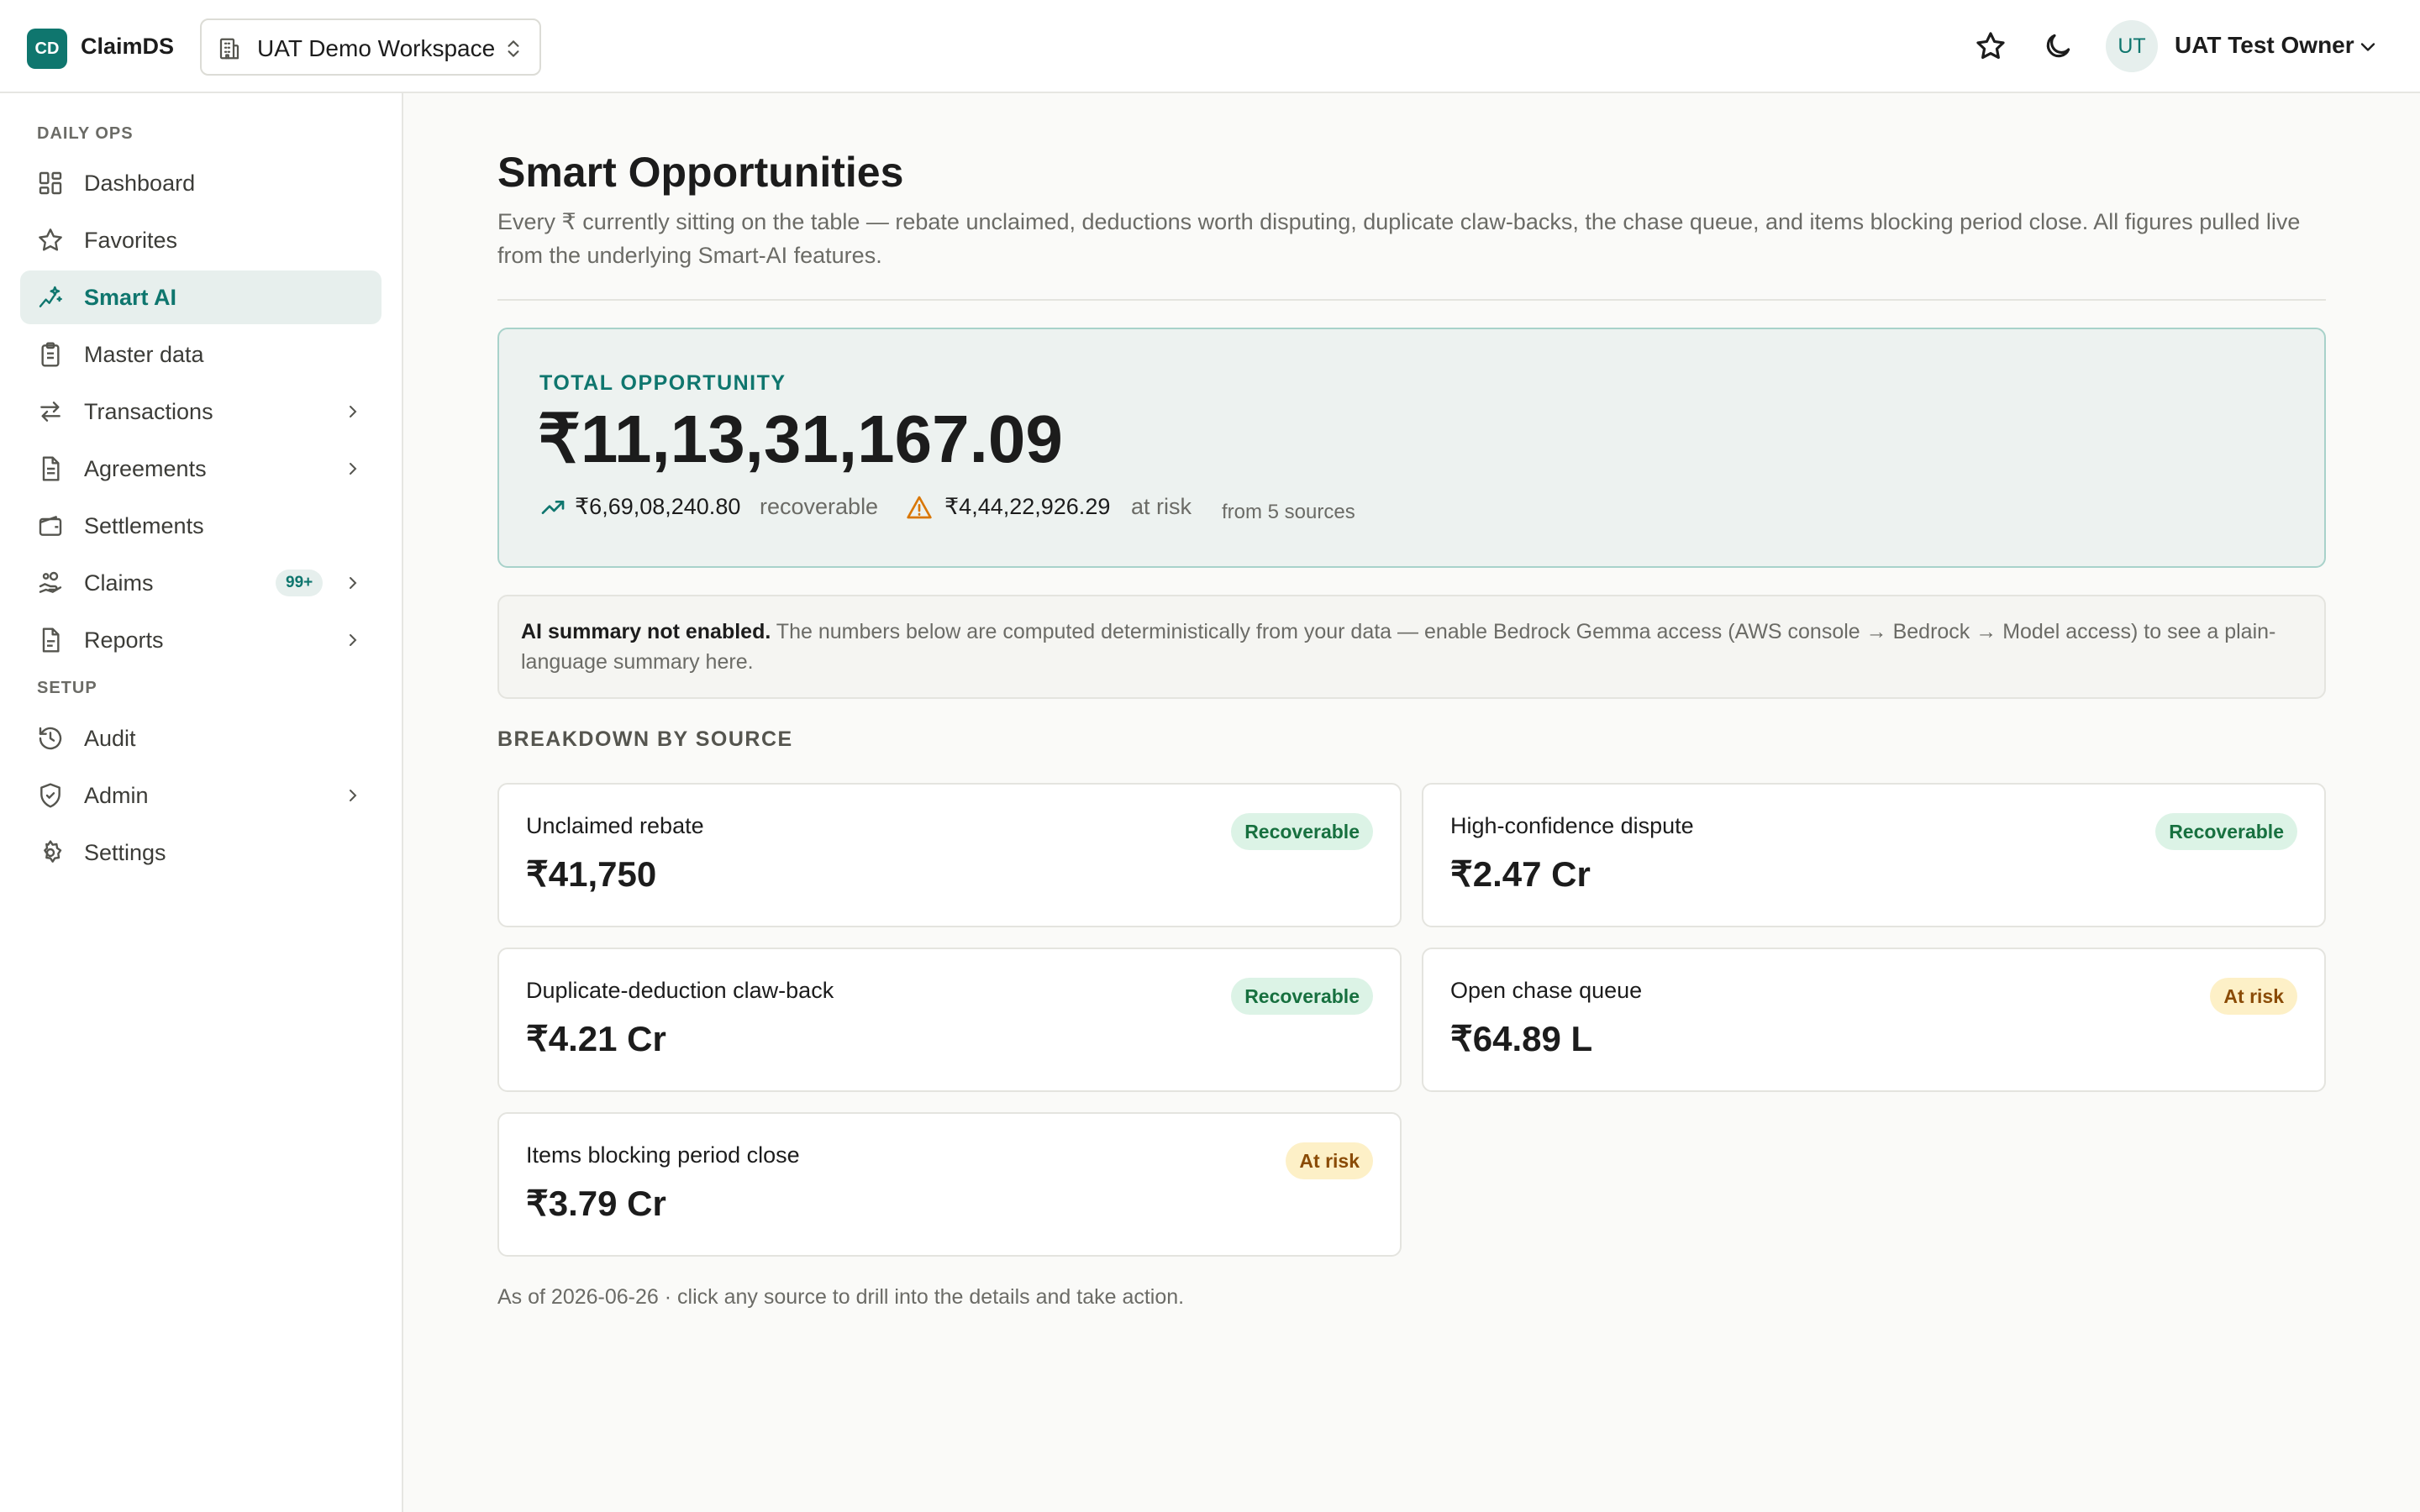 The width and height of the screenshot is (2420, 1512). I want to click on source-value: ₹4.21 Cr, so click(596, 1038).